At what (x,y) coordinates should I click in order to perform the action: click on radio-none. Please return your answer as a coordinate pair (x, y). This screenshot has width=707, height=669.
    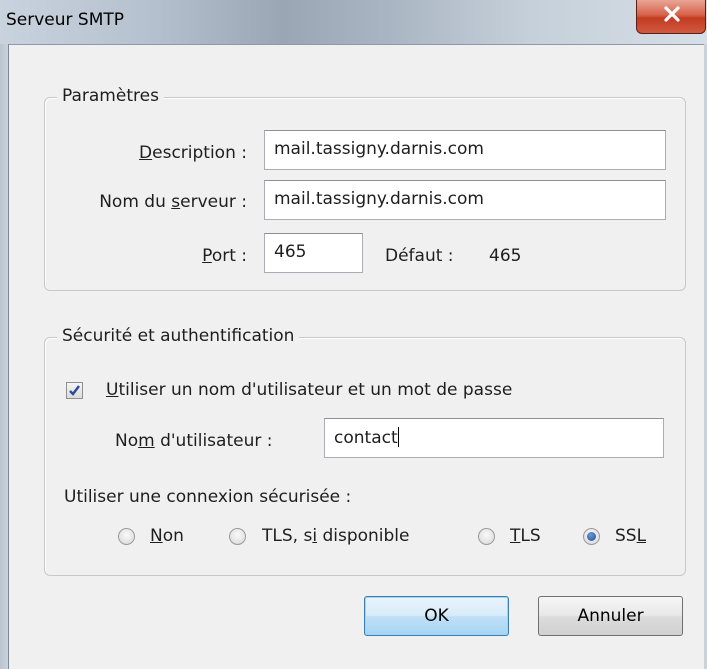
    Looking at the image, I should click on (126, 536).